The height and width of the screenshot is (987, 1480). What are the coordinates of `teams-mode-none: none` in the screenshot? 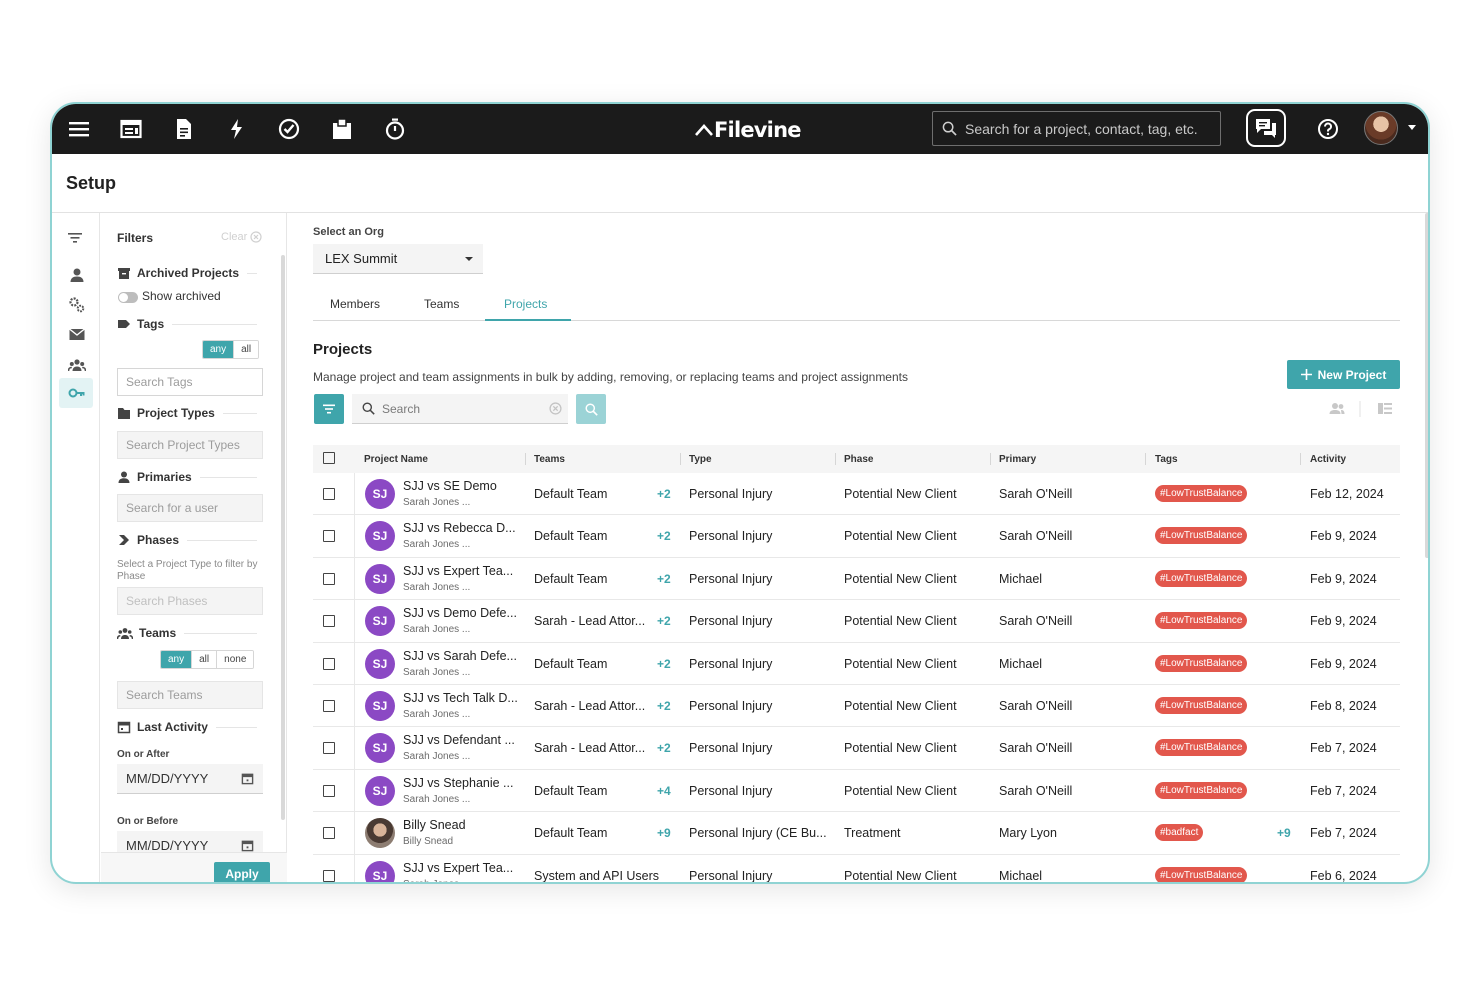 It's located at (235, 659).